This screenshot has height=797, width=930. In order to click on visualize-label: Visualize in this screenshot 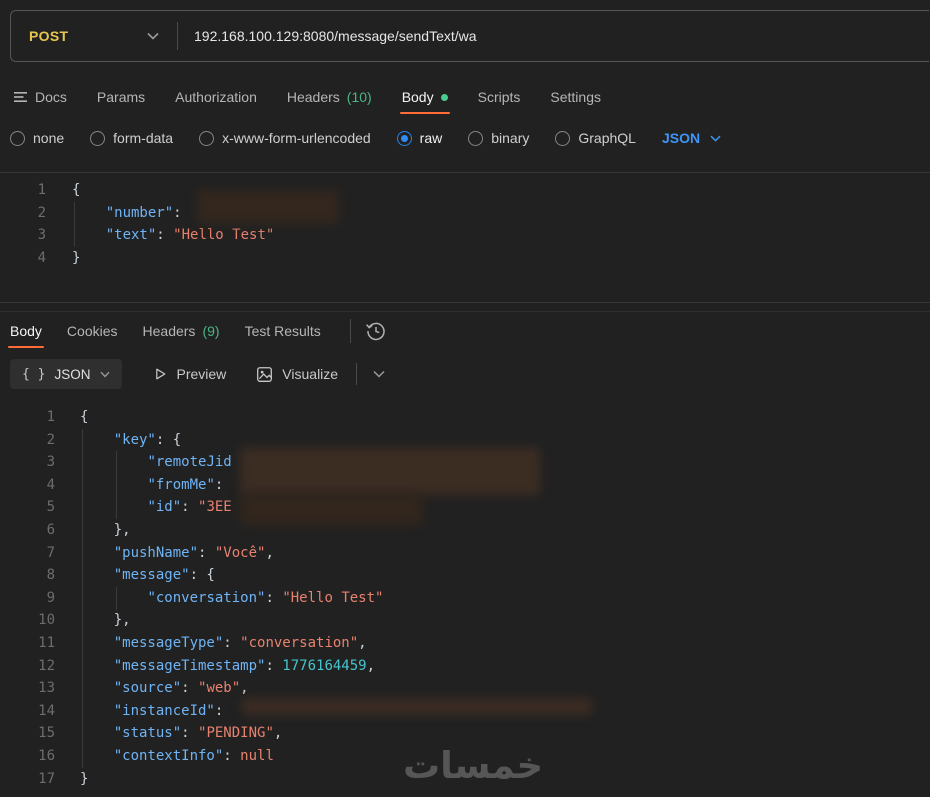, I will do `click(310, 374)`.